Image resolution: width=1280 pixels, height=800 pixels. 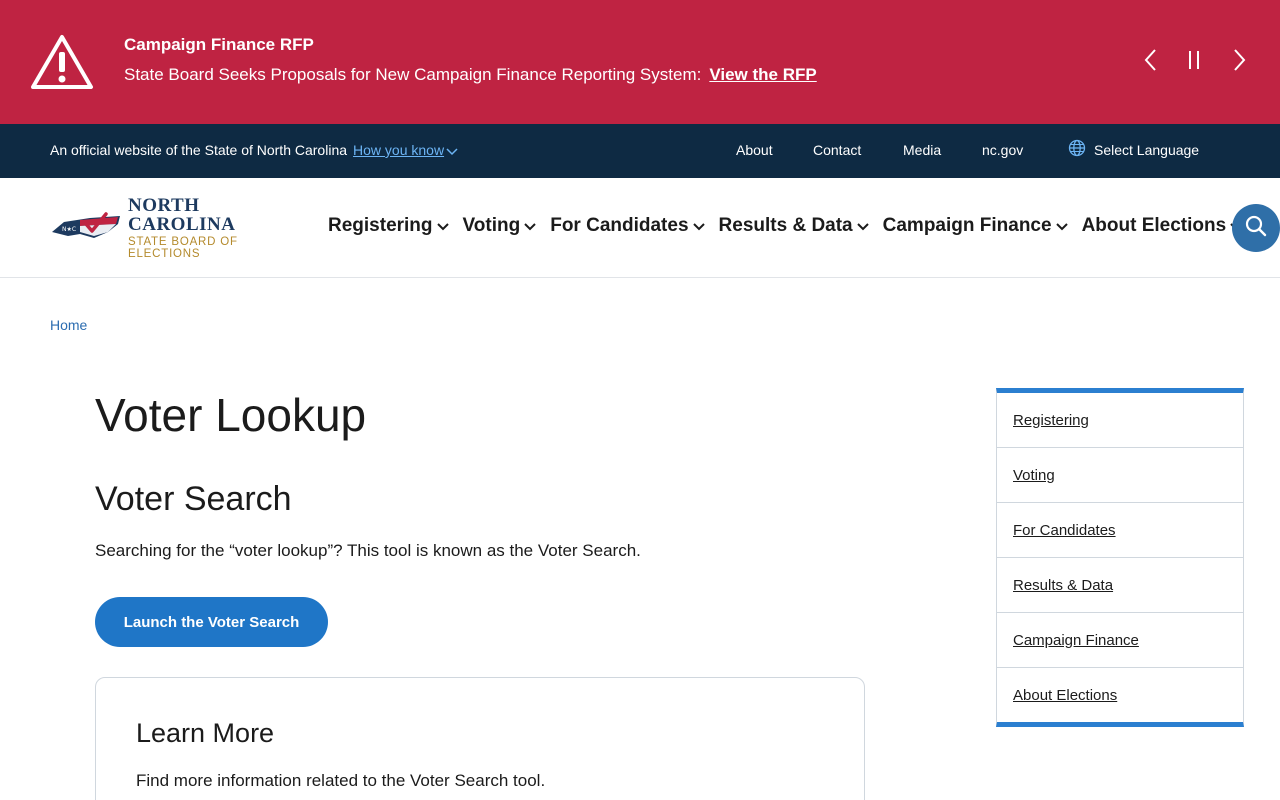 I want to click on logo-line2: STATE BOARD OF ELECTIONS, so click(x=183, y=248).